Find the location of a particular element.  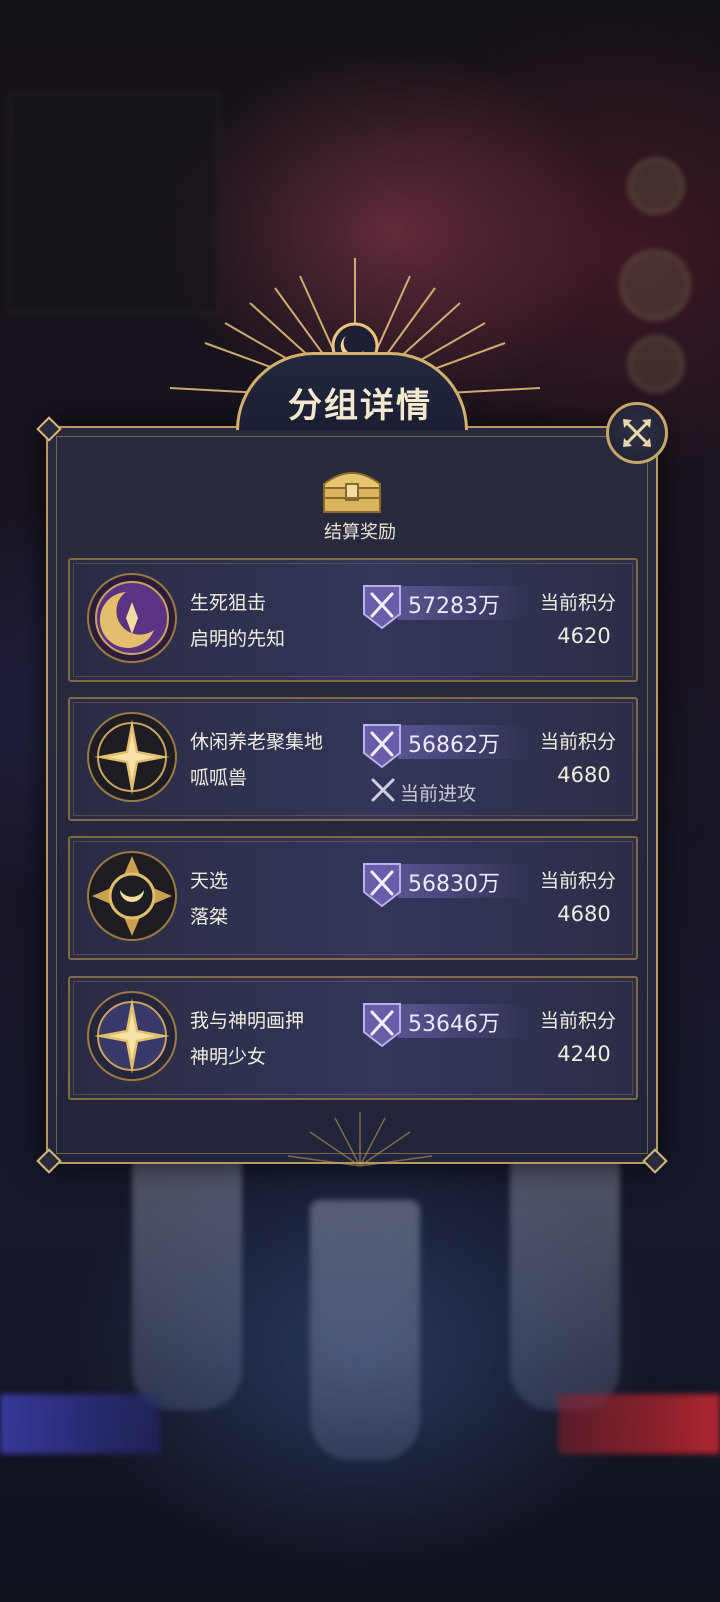

group-leader: 呱呱兽 is located at coordinates (219, 778).